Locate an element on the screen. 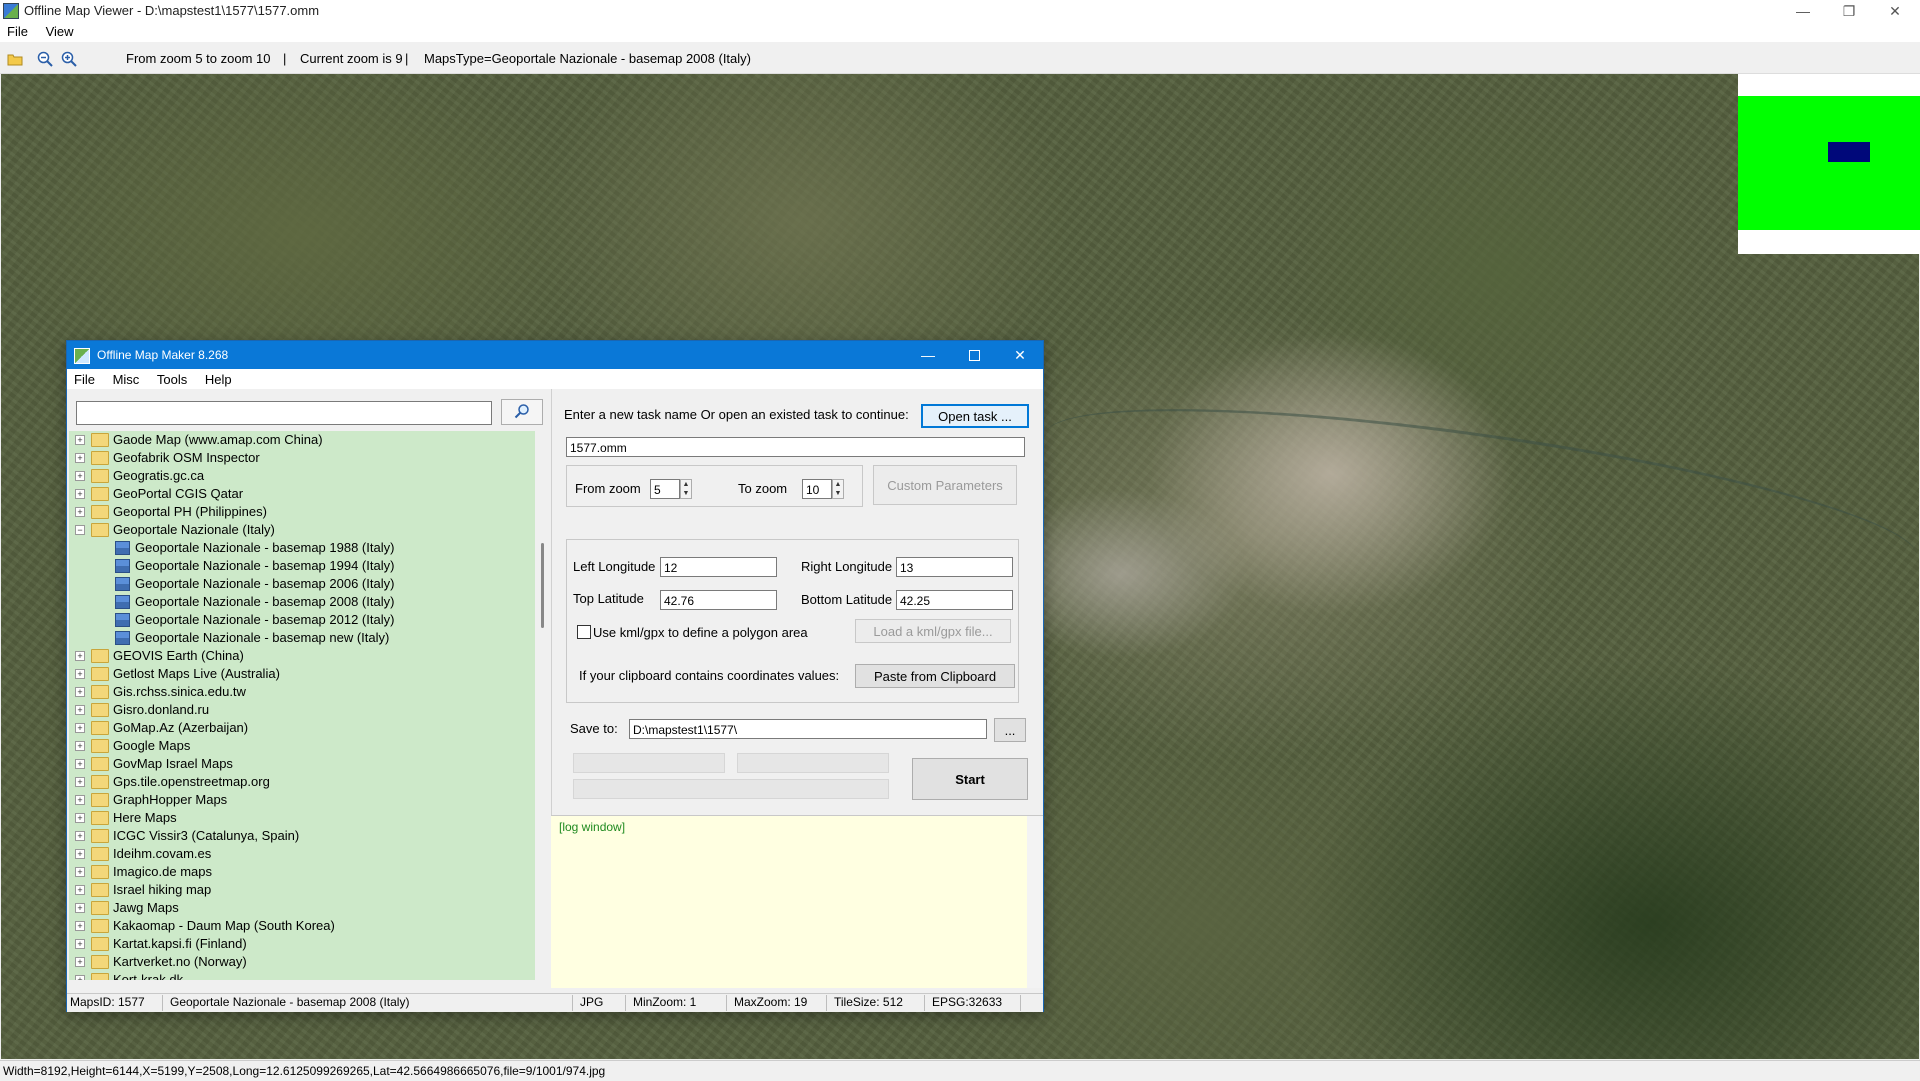 This screenshot has width=1920, height=1081. start-button: Start is located at coordinates (970, 779).